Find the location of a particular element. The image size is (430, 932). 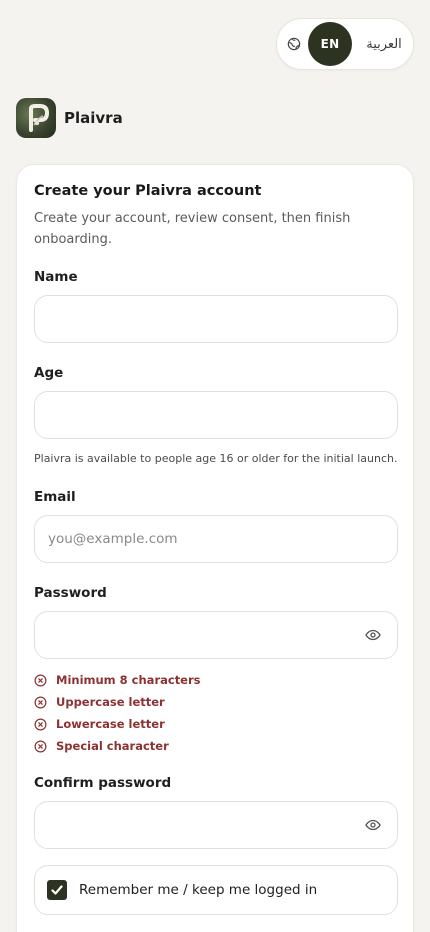

name-label: Name is located at coordinates (56, 277).